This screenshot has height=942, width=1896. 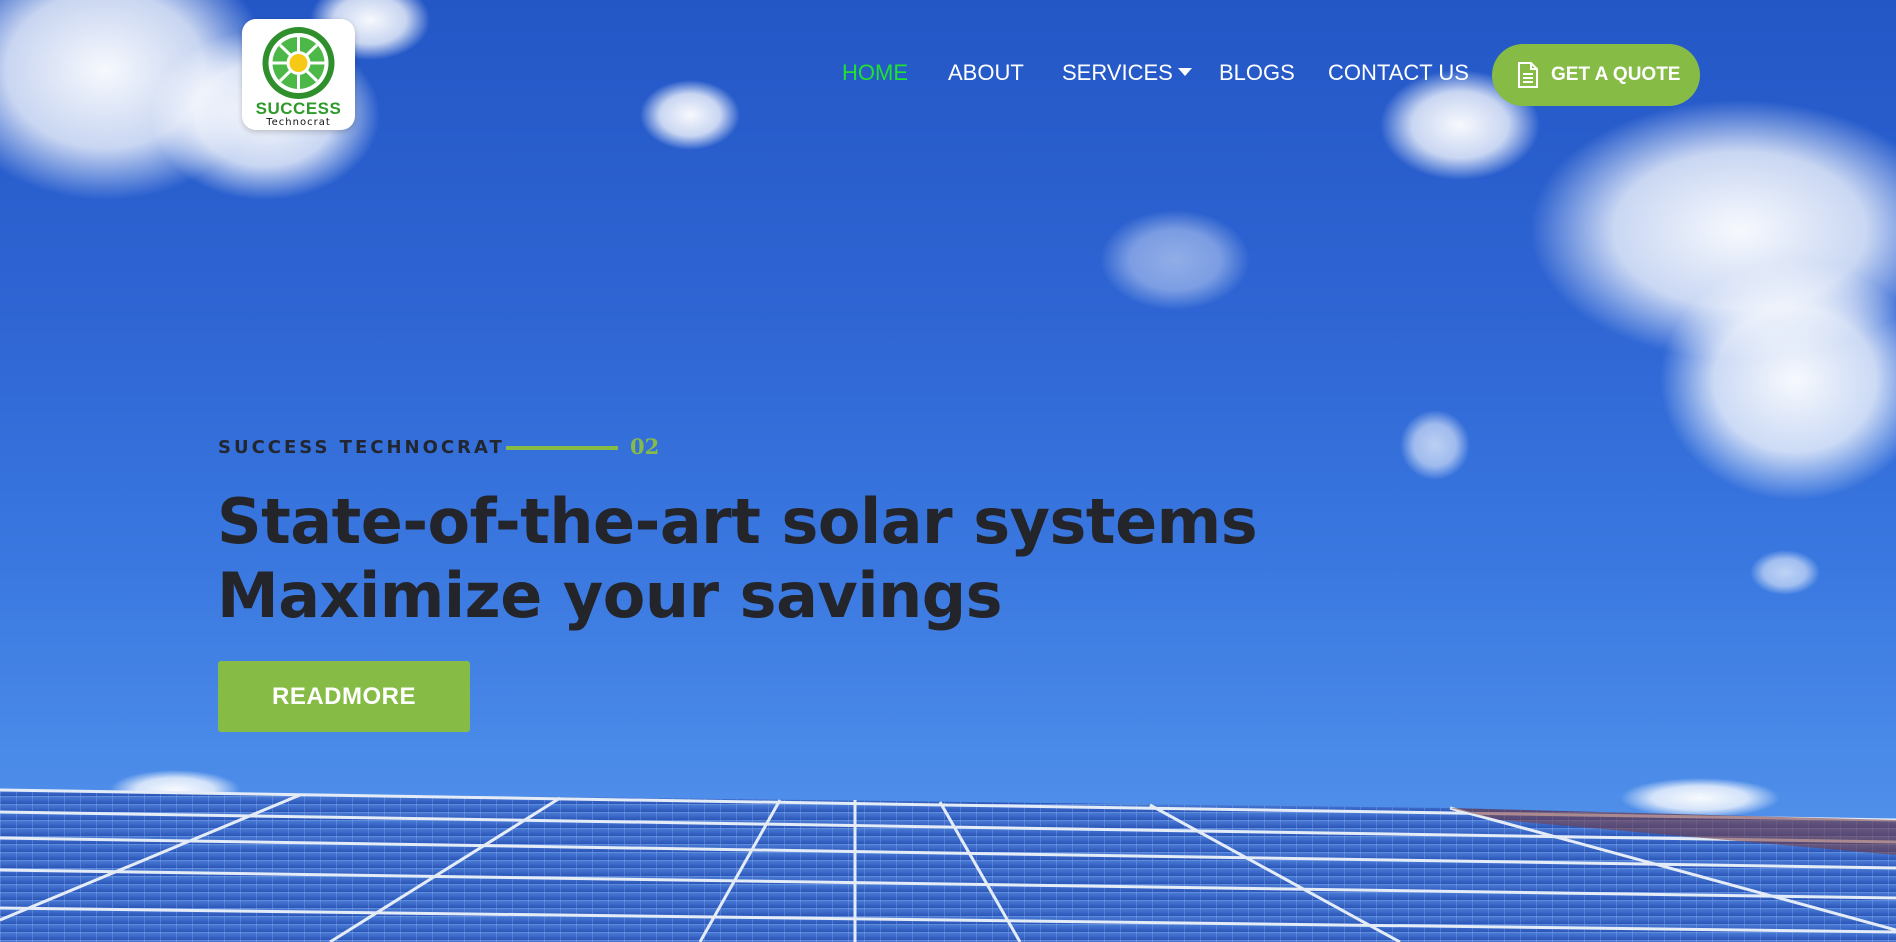 What do you see at coordinates (875, 73) in the screenshot?
I see `nav-home-link: HOME` at bounding box center [875, 73].